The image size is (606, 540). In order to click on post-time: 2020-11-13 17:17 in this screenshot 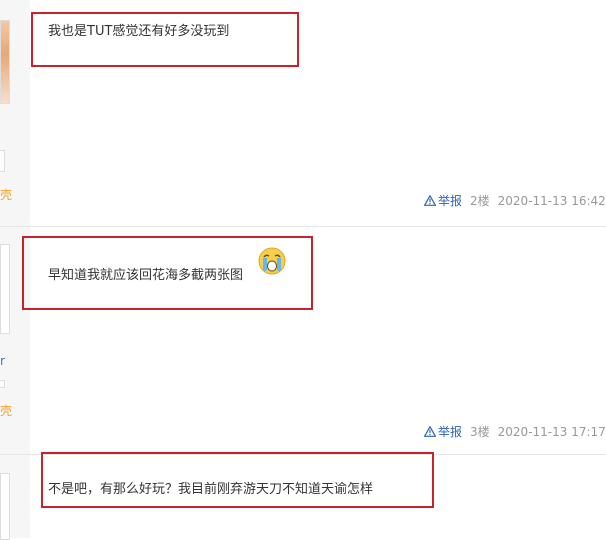, I will do `click(551, 431)`.